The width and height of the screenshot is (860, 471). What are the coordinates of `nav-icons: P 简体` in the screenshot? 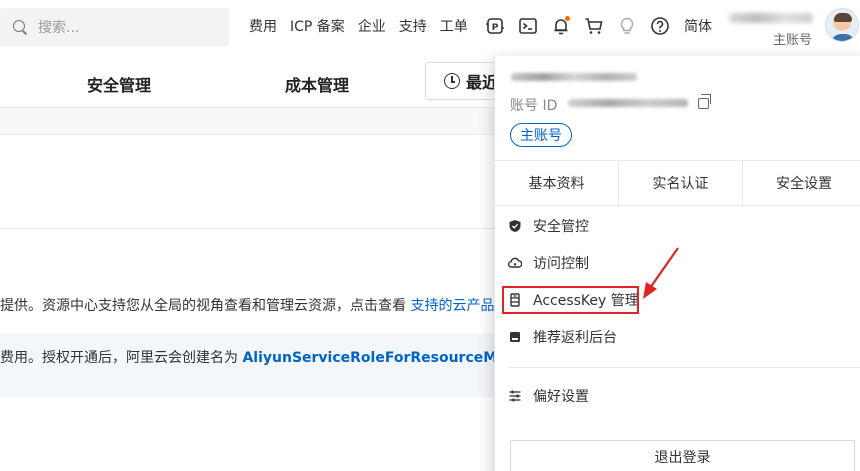 It's located at (598, 26).